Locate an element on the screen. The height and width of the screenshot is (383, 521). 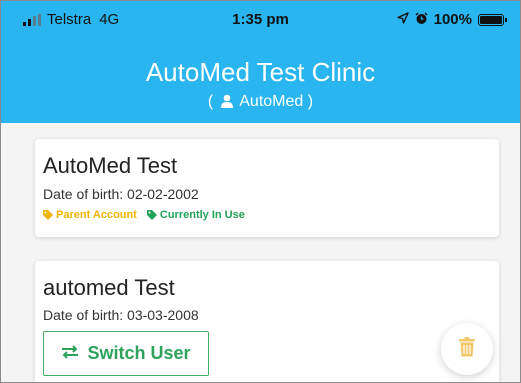
switch-user-button: Switch User is located at coordinates (126, 353).